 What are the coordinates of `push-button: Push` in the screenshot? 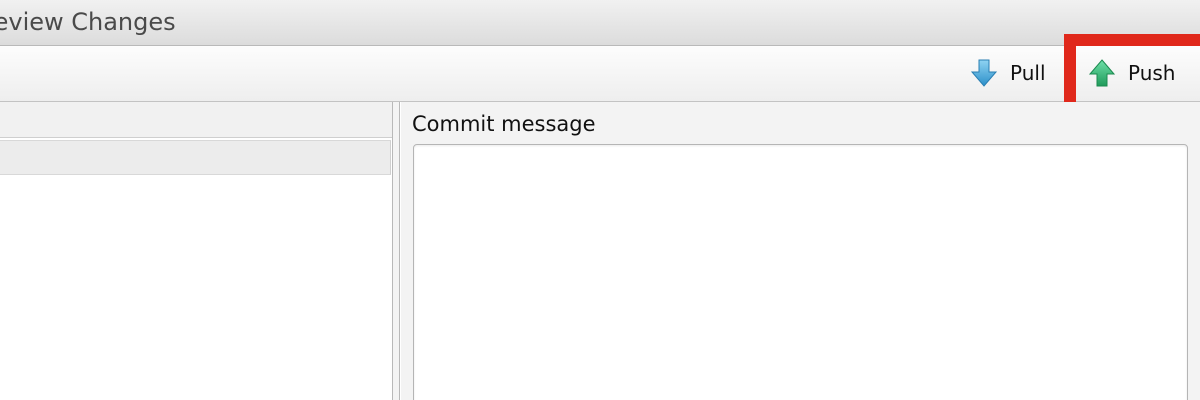 It's located at (1131, 73).